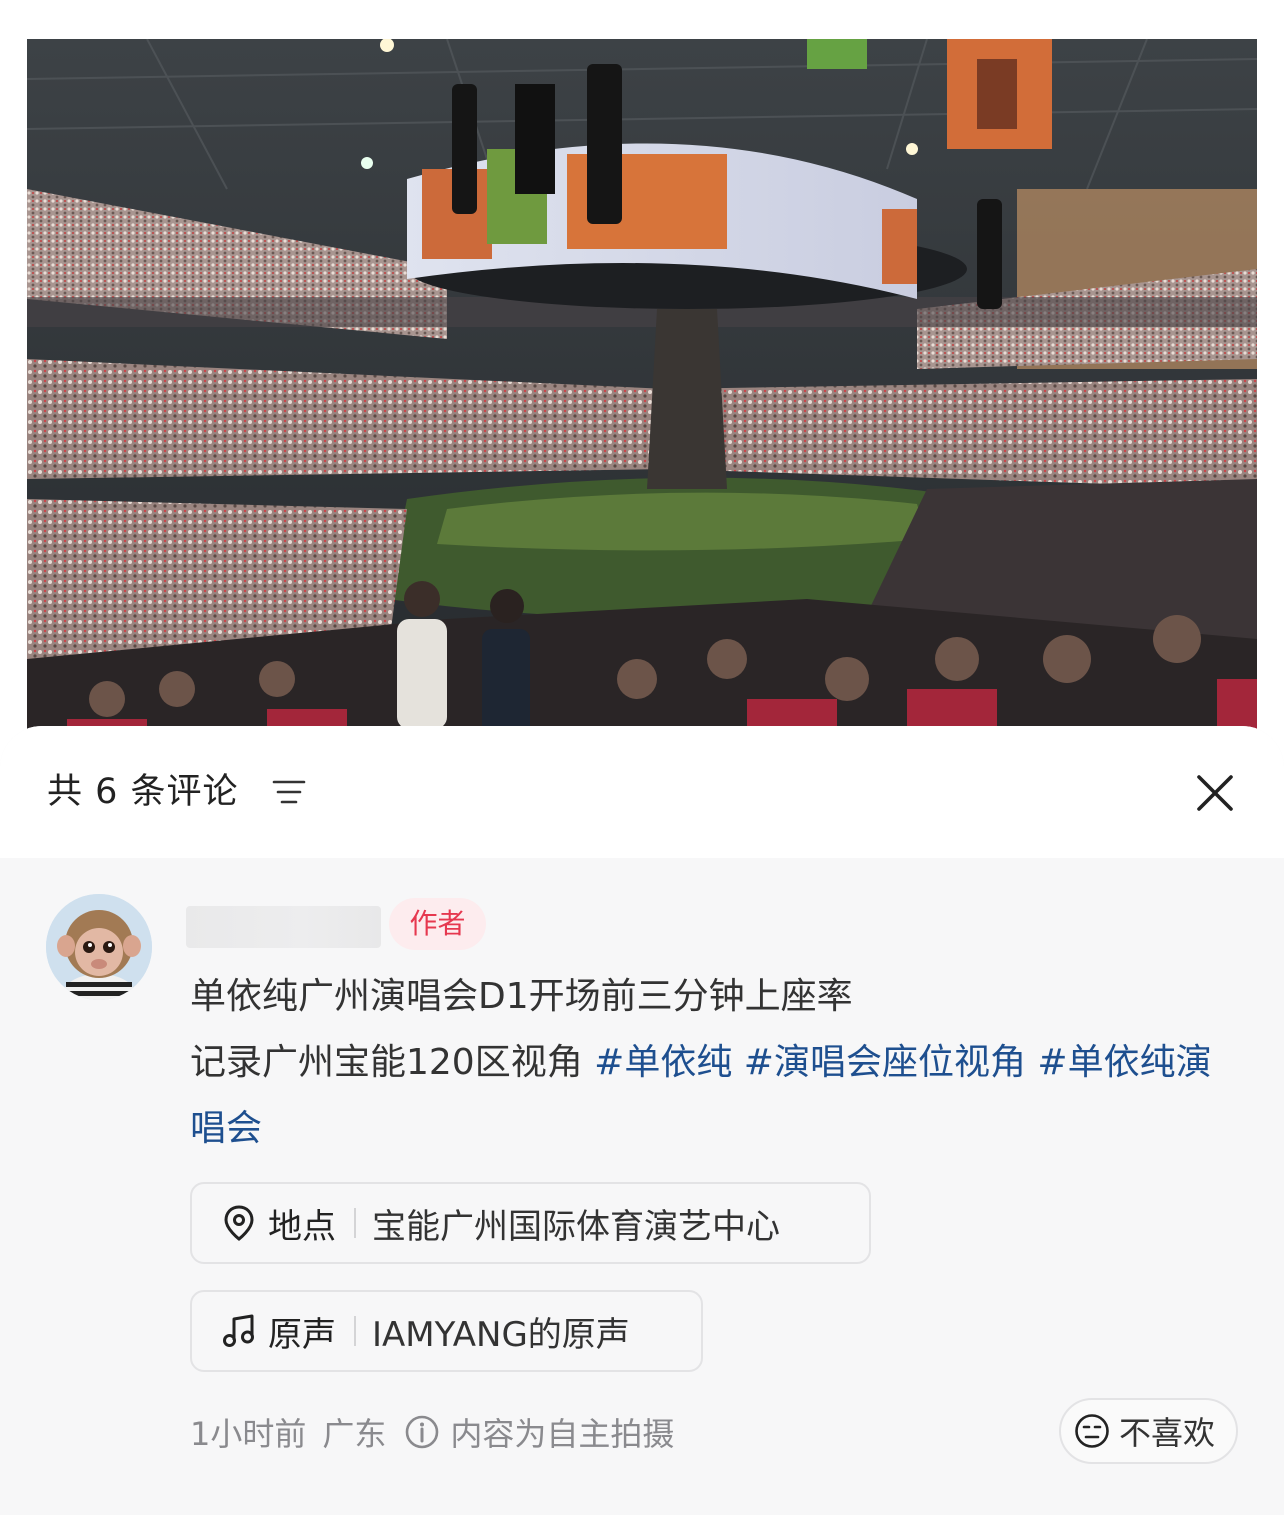  What do you see at coordinates (663, 1062) in the screenshot?
I see `hashtag-link: #单依纯` at bounding box center [663, 1062].